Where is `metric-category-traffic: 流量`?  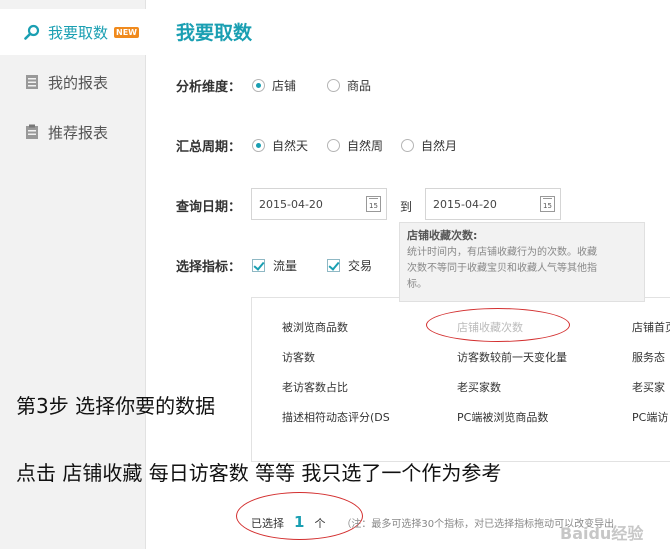
metric-category-traffic: 流量 is located at coordinates (274, 265).